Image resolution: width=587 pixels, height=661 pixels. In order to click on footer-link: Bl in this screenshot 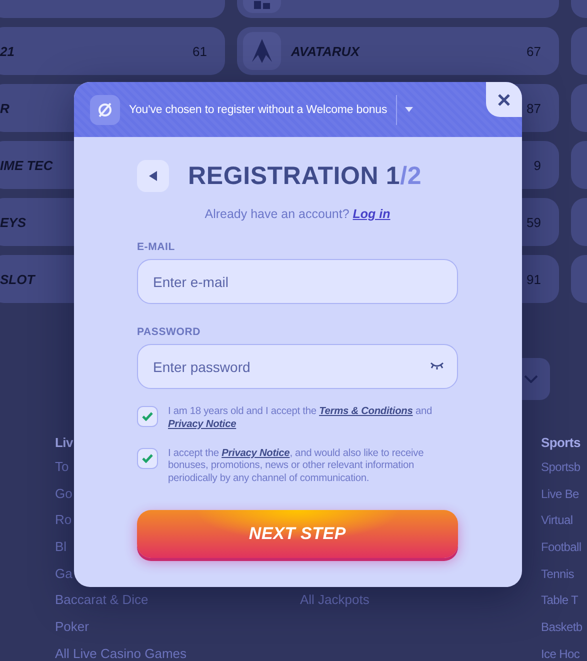, I will do `click(61, 547)`.